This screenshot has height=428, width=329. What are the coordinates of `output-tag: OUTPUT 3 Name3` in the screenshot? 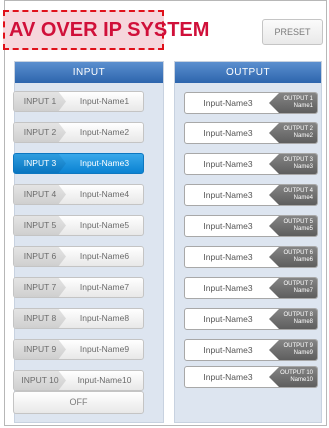 It's located at (293, 164).